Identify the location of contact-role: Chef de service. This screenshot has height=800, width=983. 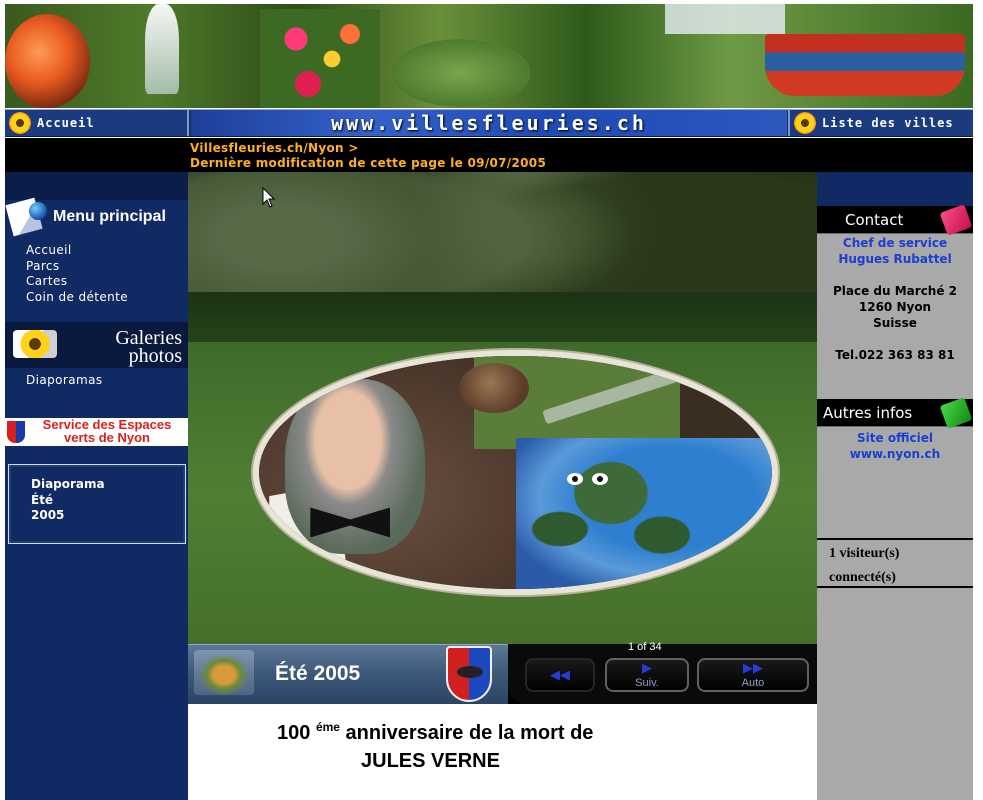
(895, 243).